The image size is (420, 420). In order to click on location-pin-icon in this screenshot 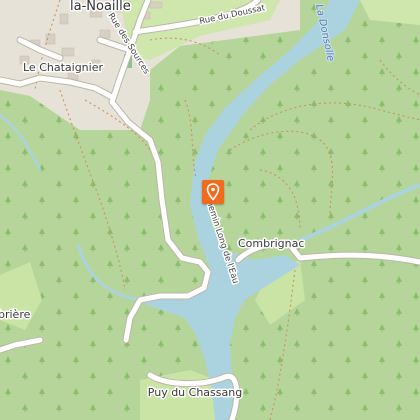, I will do `click(213, 192)`.